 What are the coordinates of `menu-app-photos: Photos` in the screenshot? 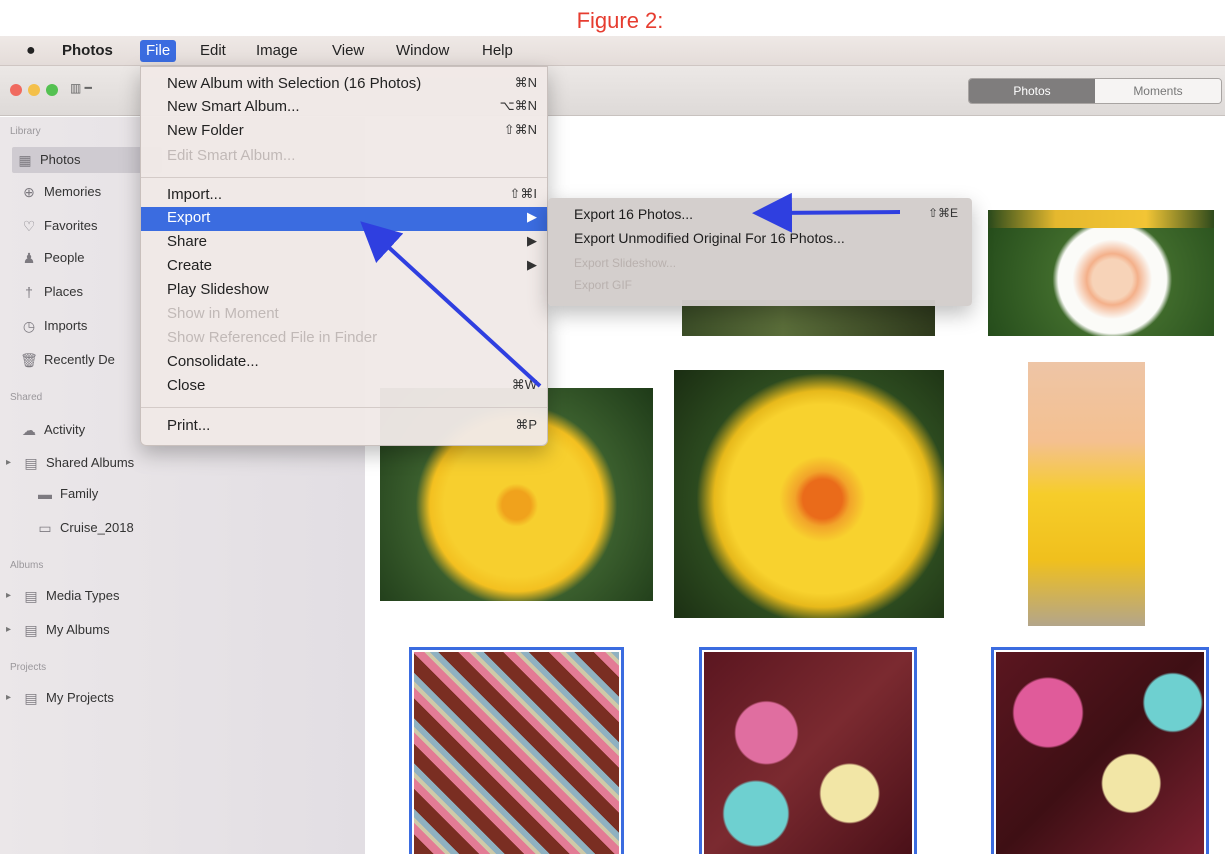 It's located at (87, 51).